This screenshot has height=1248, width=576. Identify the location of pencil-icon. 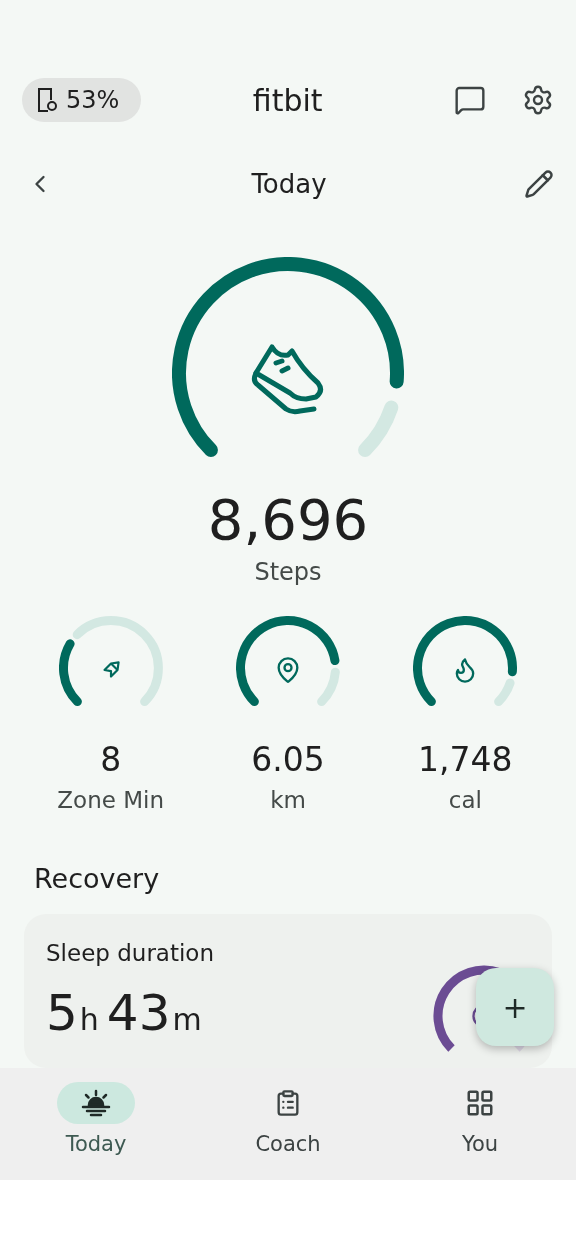
(539, 183).